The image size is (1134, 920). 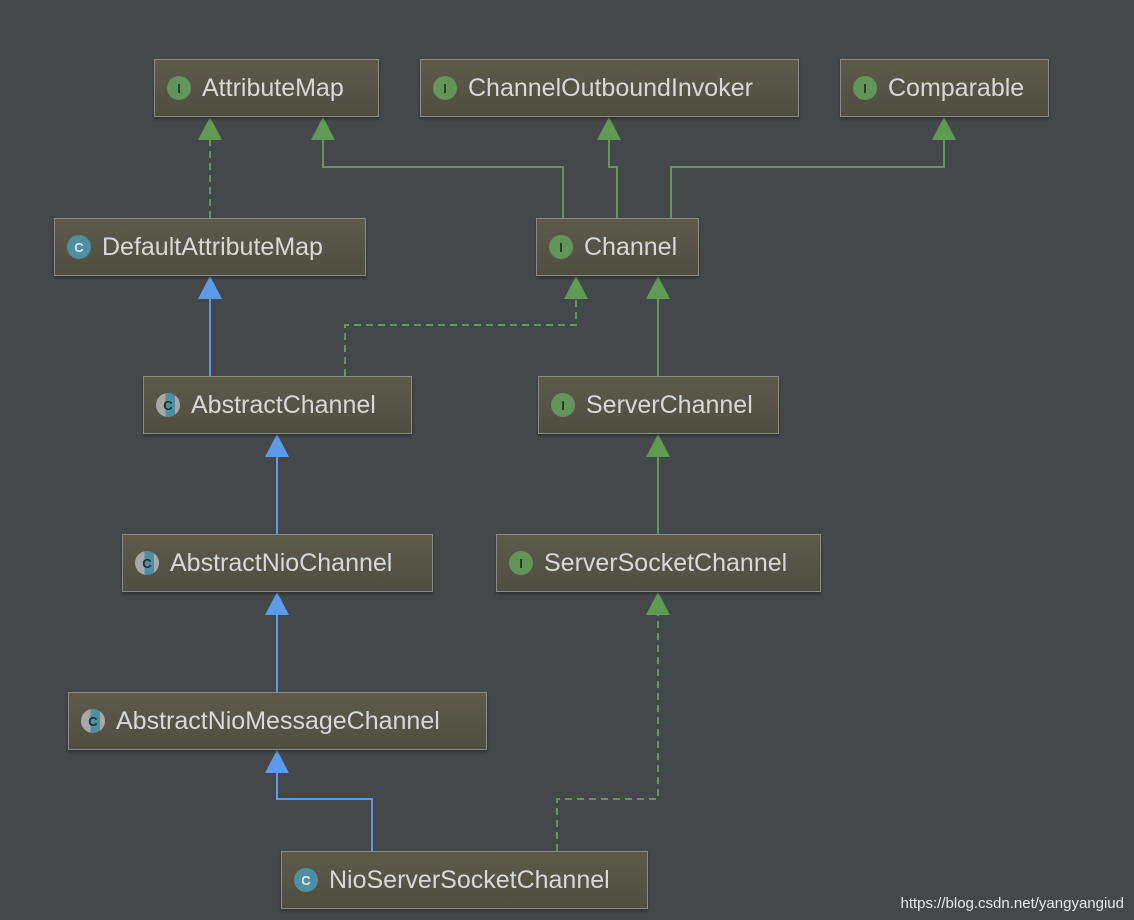 I want to click on node-label: DefaultAttributeMap, so click(x=212, y=246).